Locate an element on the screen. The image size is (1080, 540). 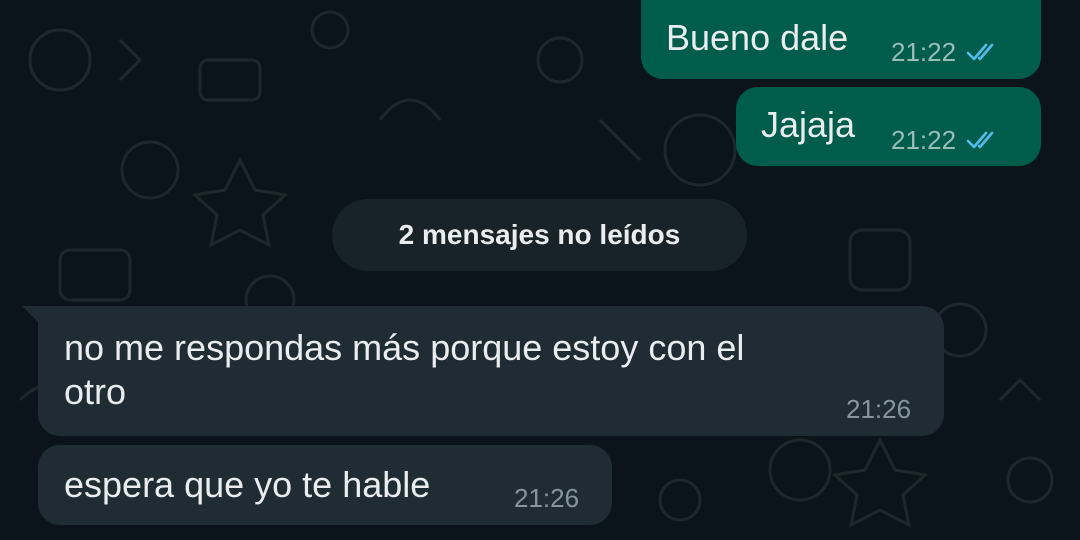
message-text: Jajaja is located at coordinates (808, 124).